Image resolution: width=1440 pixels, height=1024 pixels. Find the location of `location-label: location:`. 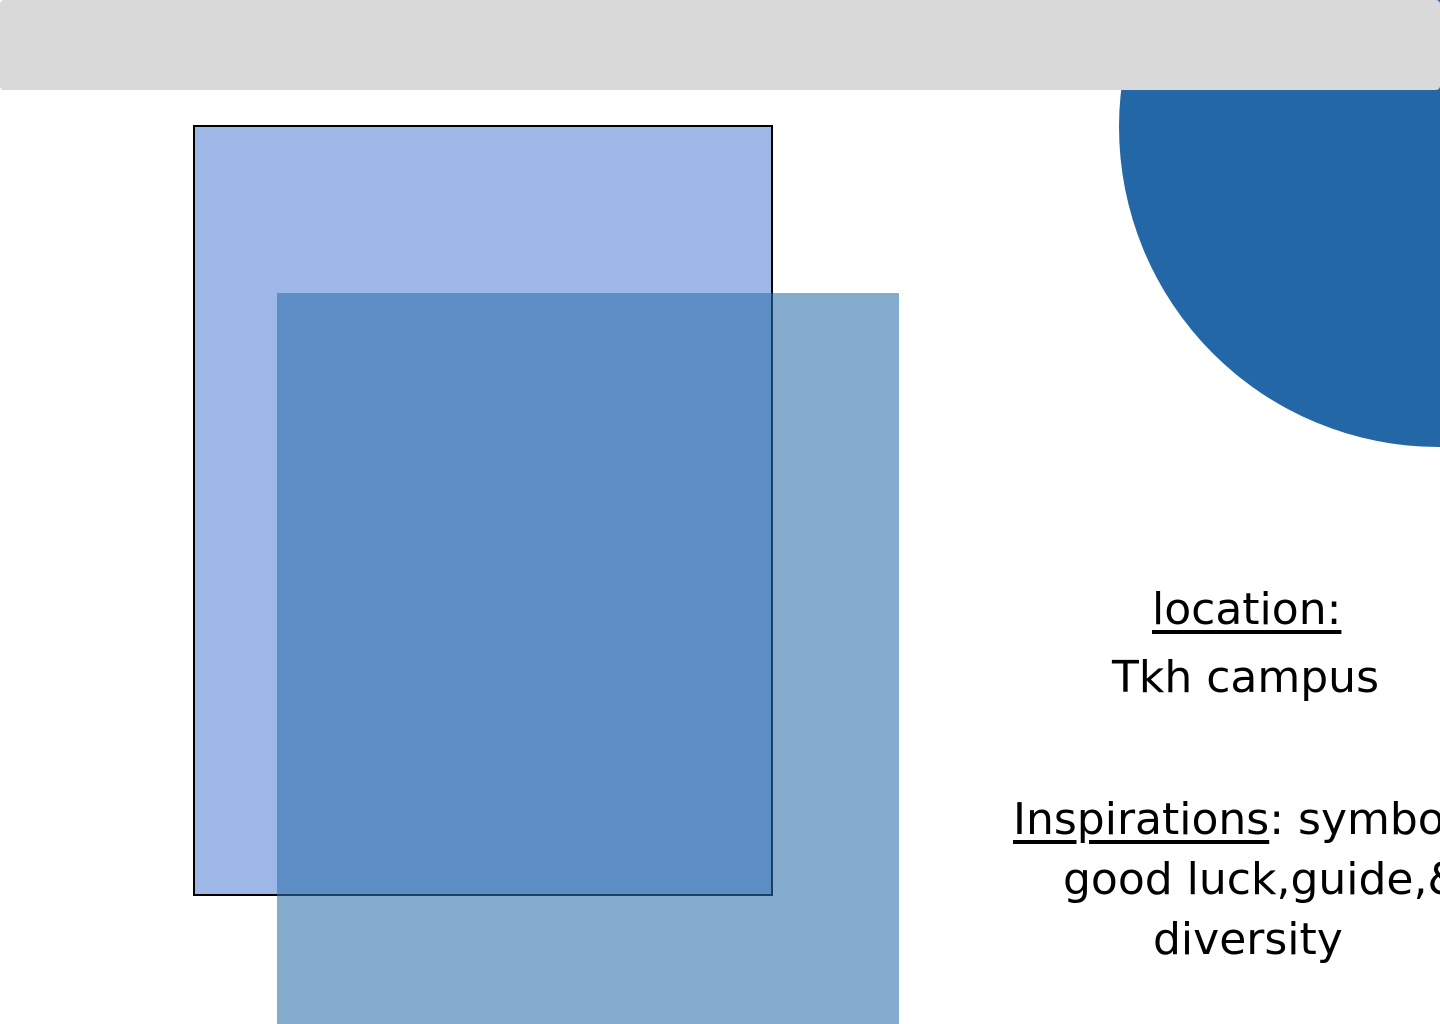

location-label: location: is located at coordinates (1247, 609).